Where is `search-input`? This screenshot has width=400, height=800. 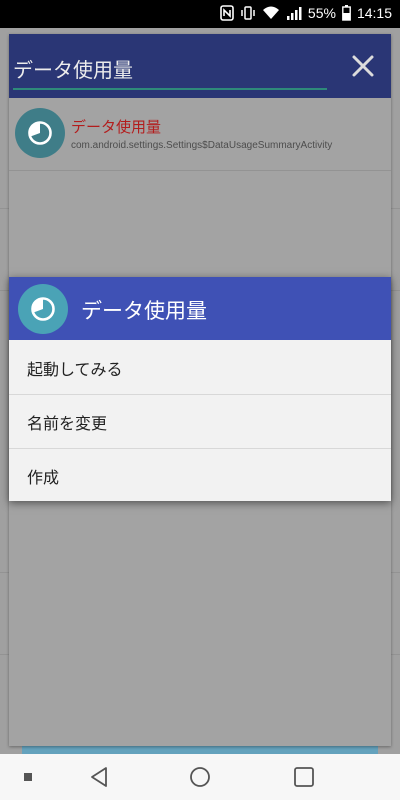
search-input is located at coordinates (170, 69).